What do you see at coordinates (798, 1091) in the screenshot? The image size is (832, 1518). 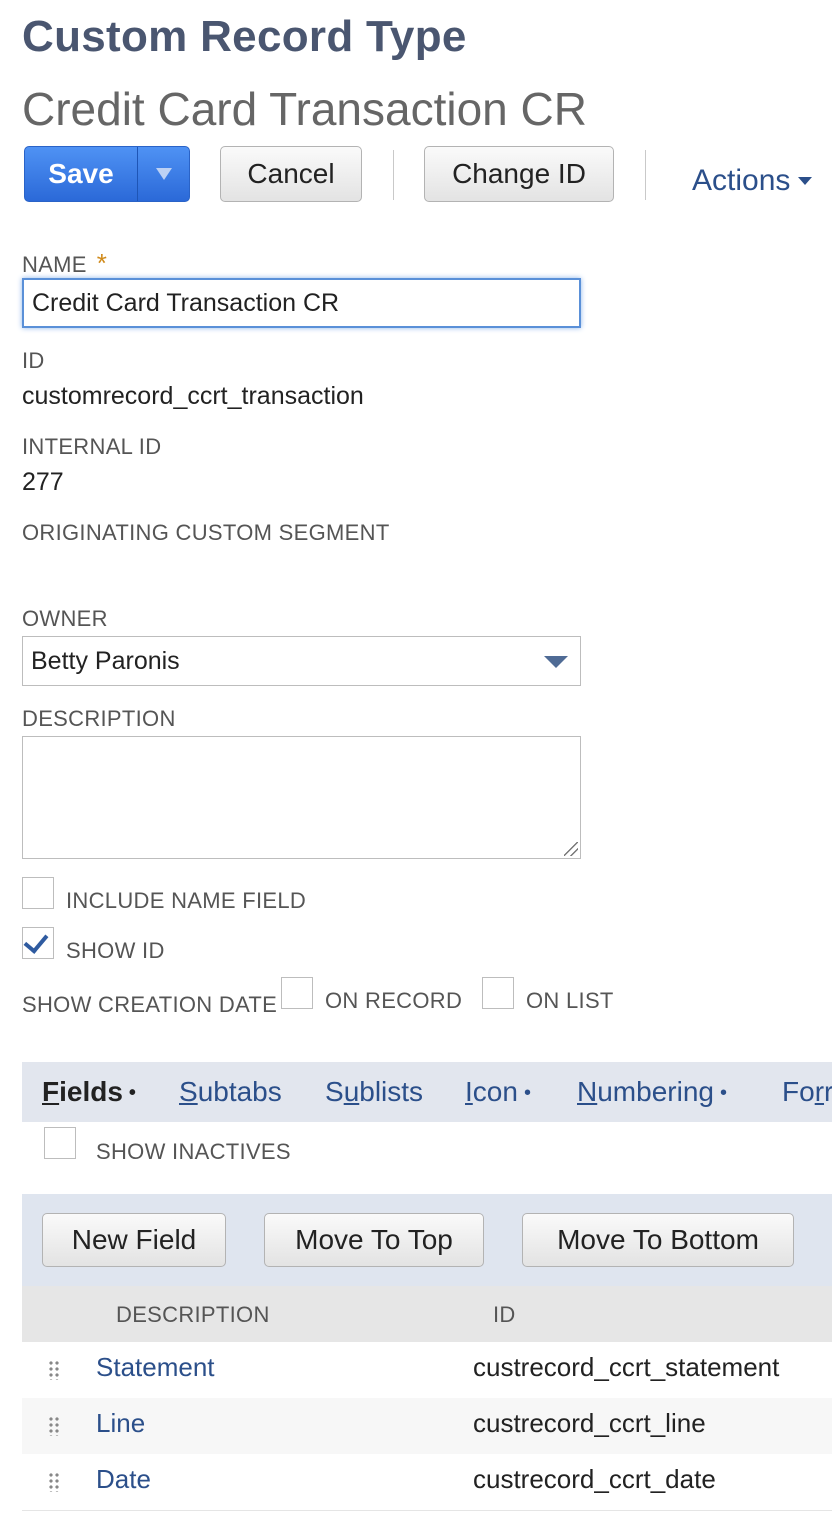 I see `tab-forms-pre: Fo` at bounding box center [798, 1091].